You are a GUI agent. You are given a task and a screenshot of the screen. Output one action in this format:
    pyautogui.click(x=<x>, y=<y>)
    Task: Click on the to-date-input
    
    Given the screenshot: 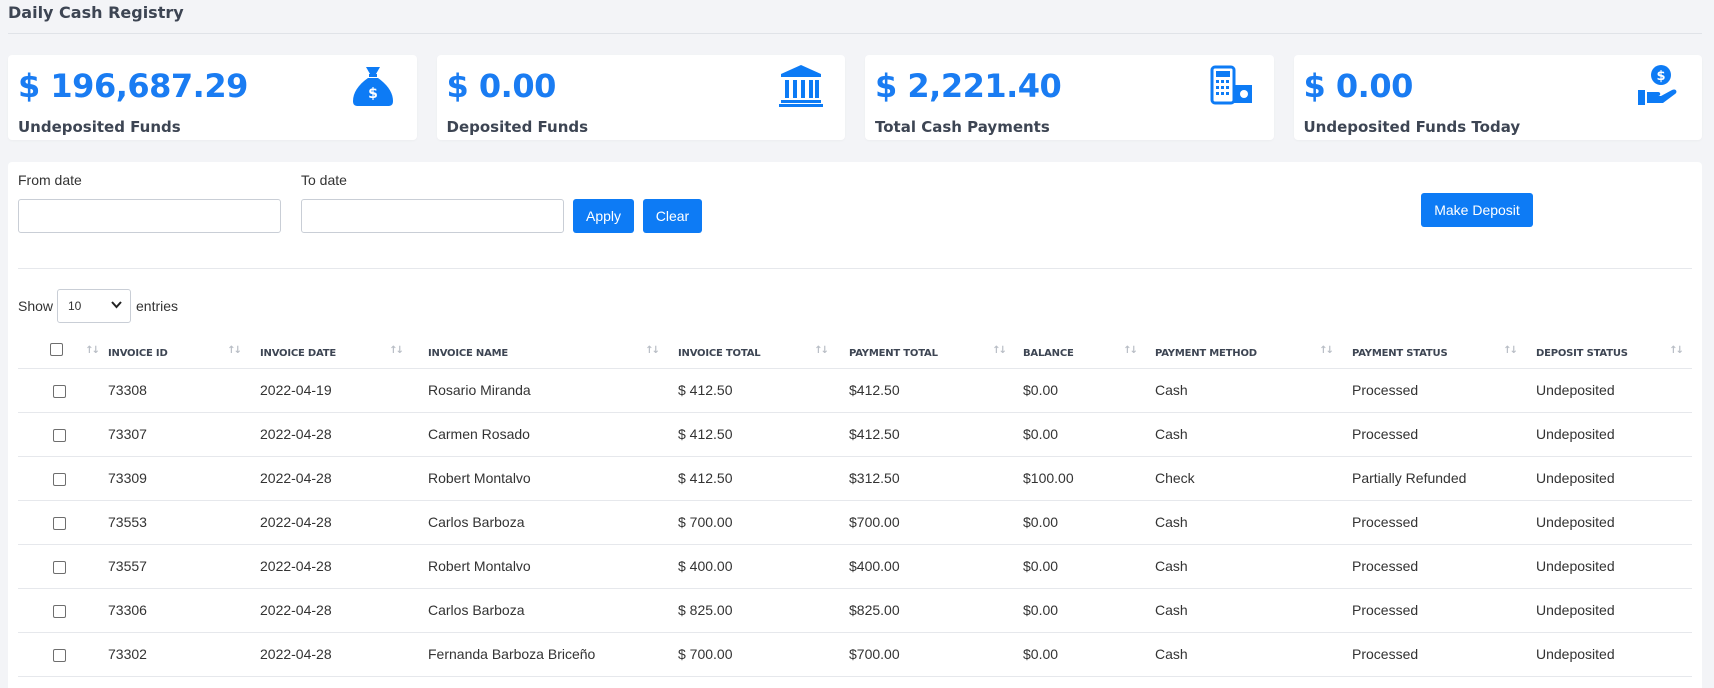 What is the action you would take?
    pyautogui.click(x=432, y=216)
    